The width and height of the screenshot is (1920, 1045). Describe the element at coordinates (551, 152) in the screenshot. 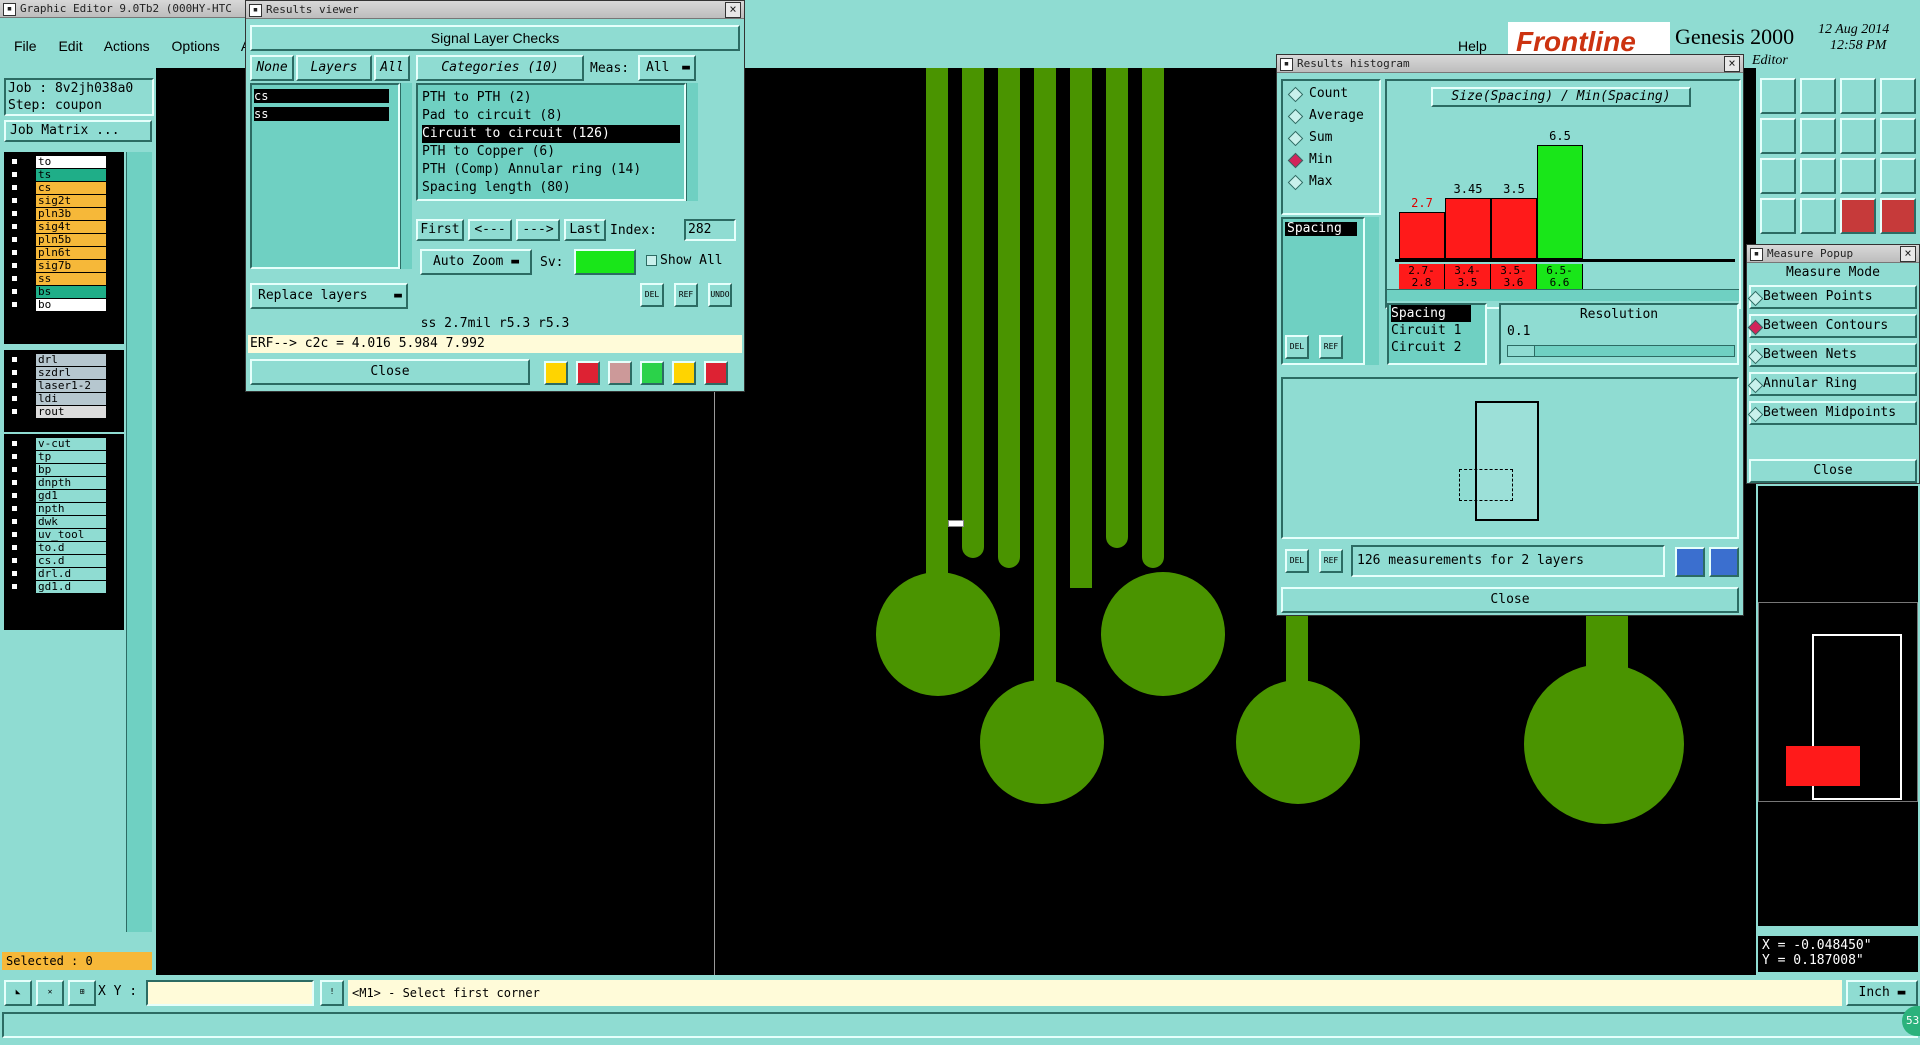

I see `category-item: PTH to Copper (6)` at that location.